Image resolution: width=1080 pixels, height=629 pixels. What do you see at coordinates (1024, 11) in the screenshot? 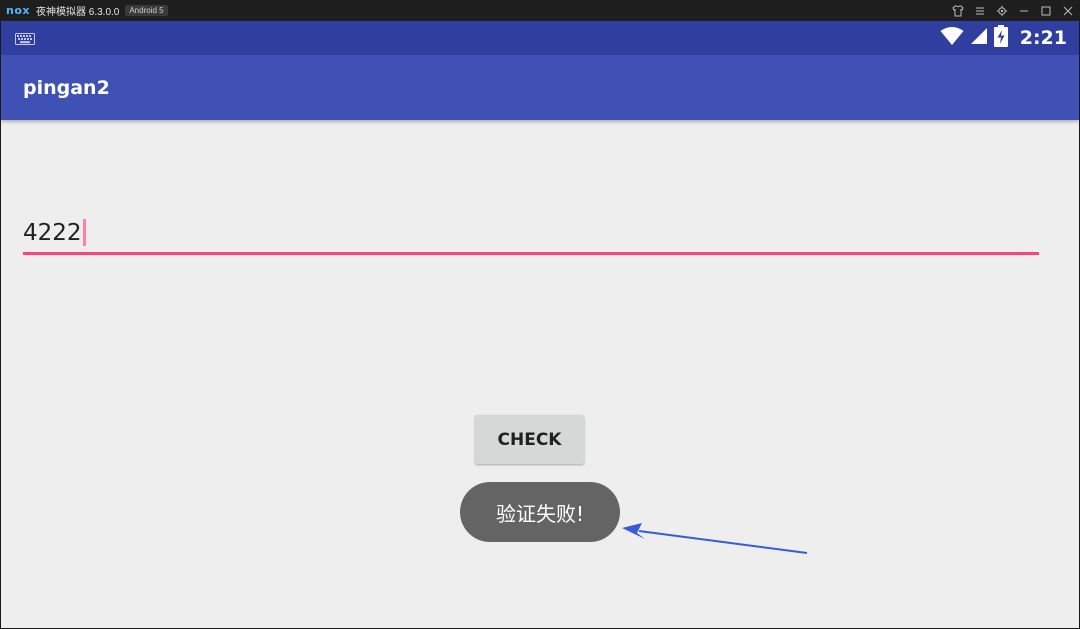
I see `minimize-icon` at bounding box center [1024, 11].